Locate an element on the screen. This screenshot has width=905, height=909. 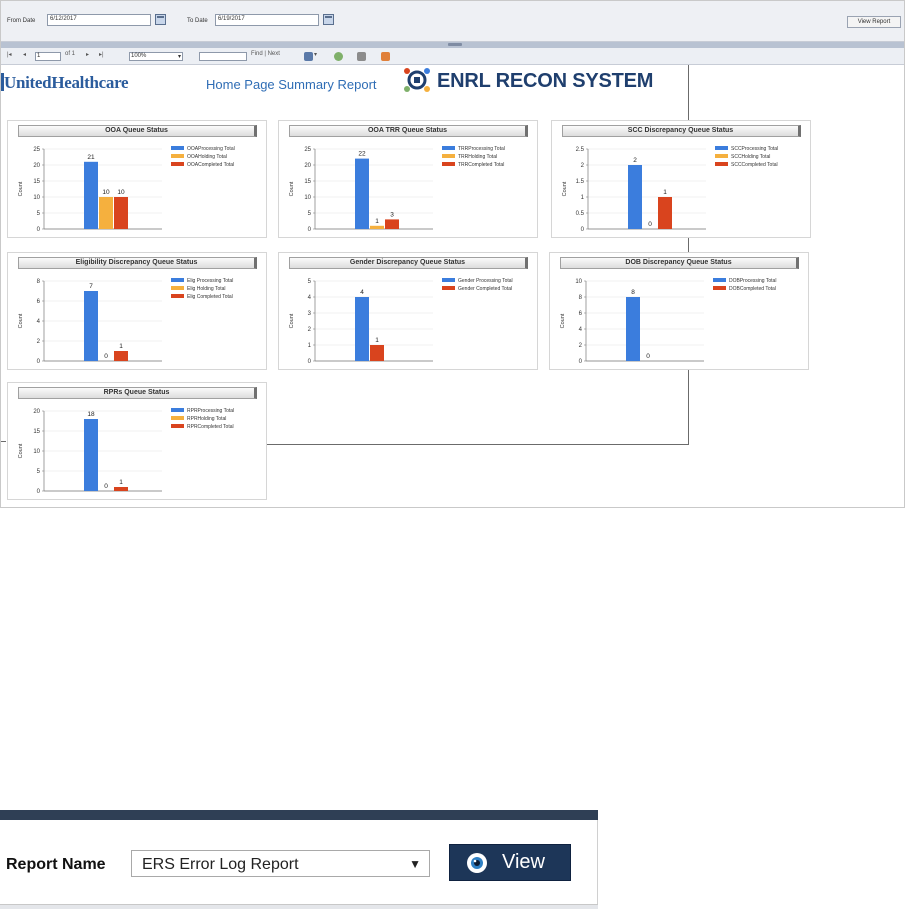
feed-icon is located at coordinates (385, 56).